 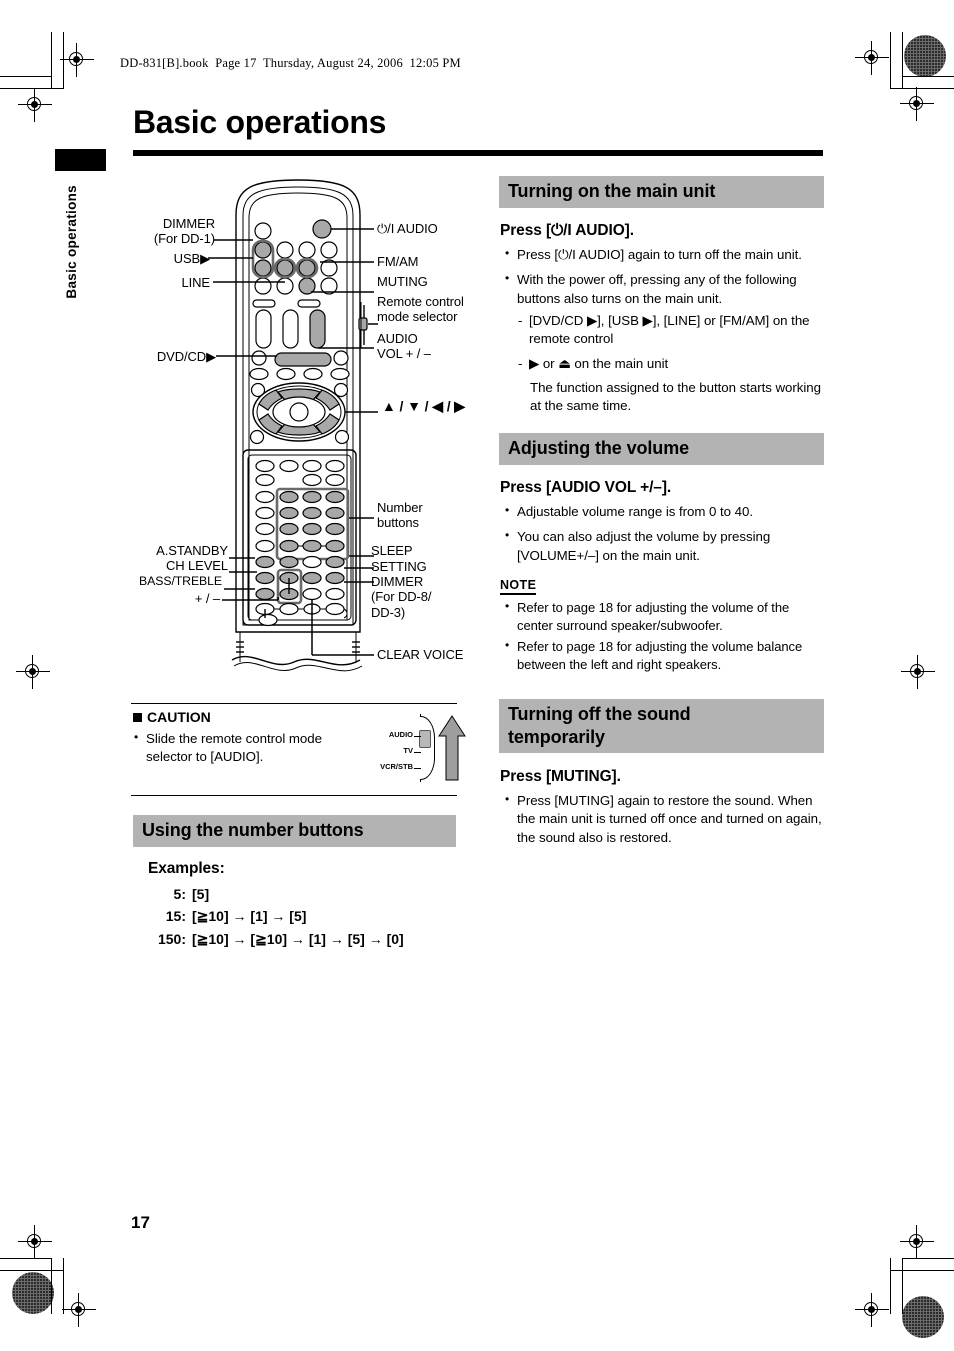 What do you see at coordinates (184, 231) in the screenshot?
I see `callout-dimmer: DIMMER (For DD-1)` at bounding box center [184, 231].